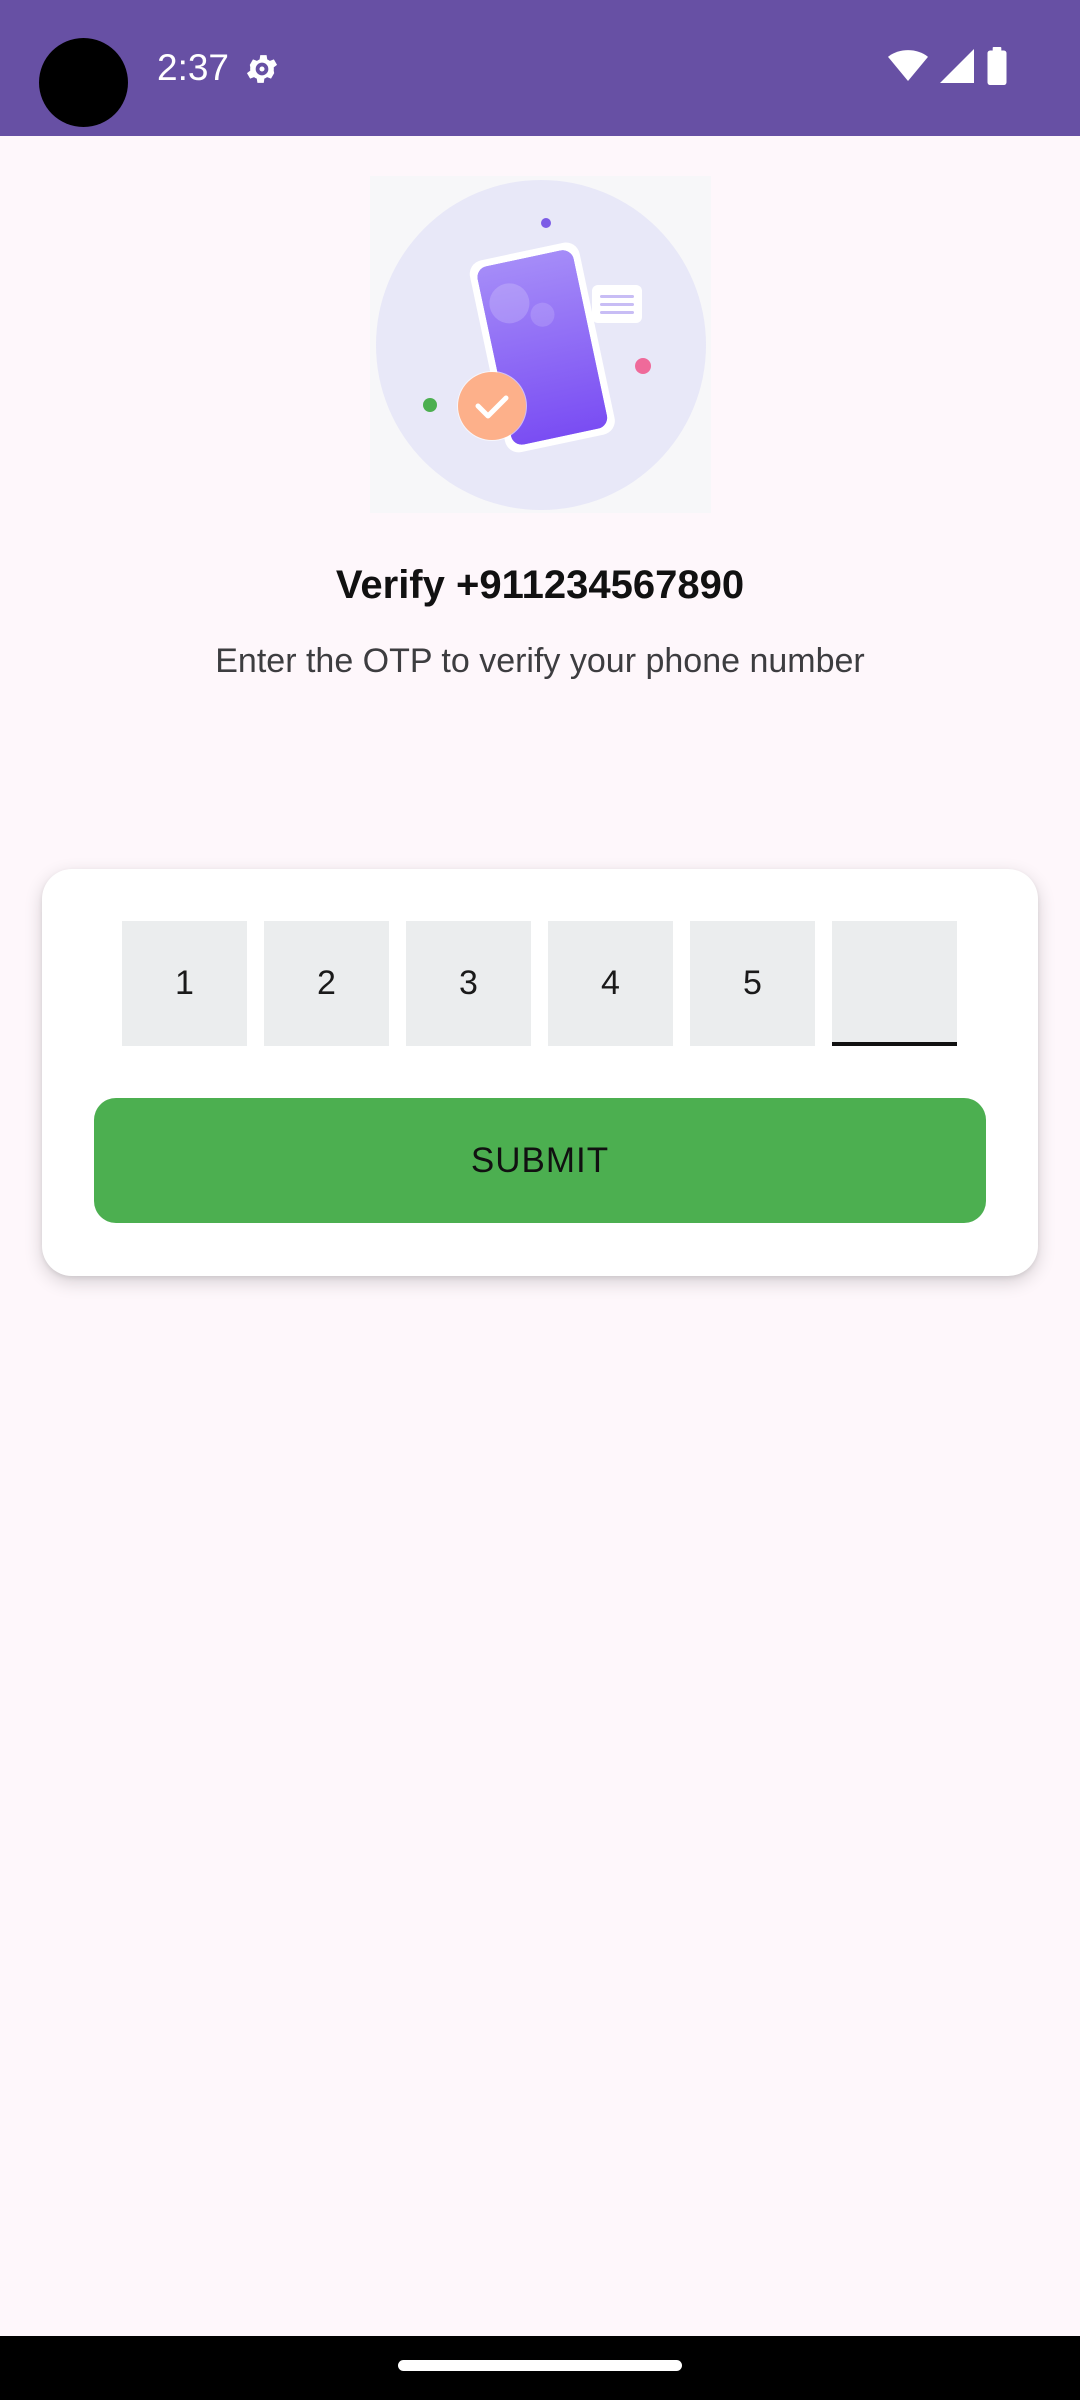 The height and width of the screenshot is (2400, 1080). What do you see at coordinates (540, 585) in the screenshot?
I see `page-title: Verify +911234567890` at bounding box center [540, 585].